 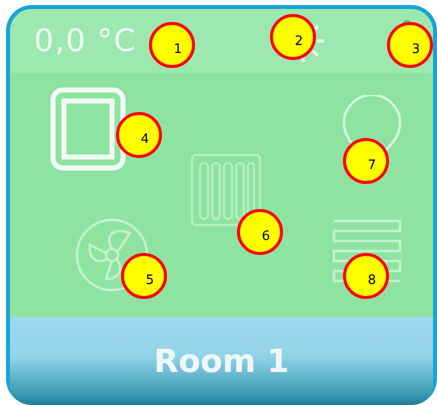 What do you see at coordinates (222, 361) in the screenshot?
I see `room-name: Room 1` at bounding box center [222, 361].